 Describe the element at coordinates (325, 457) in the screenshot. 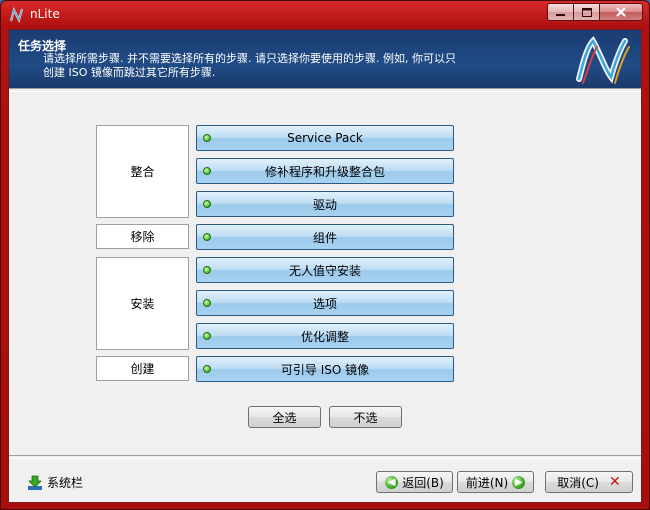

I see `footer-separator` at that location.